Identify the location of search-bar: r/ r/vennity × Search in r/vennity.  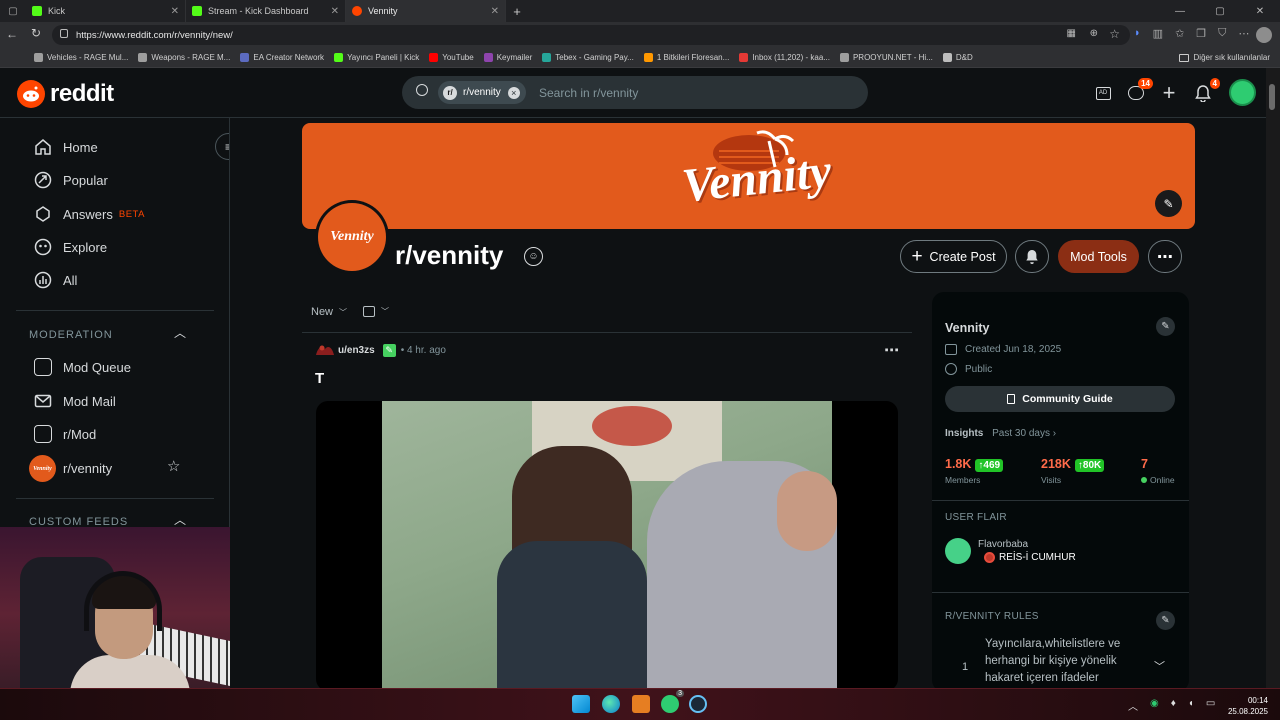
(635, 92).